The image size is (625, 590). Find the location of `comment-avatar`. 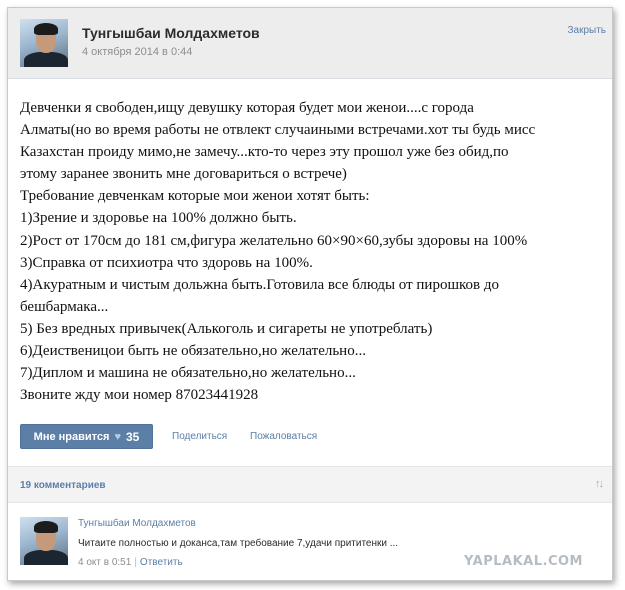

comment-avatar is located at coordinates (44, 541).